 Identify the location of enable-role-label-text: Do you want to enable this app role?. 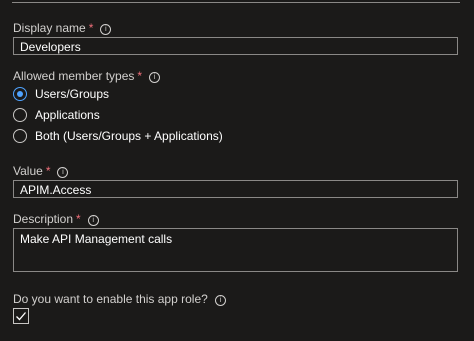
(110, 299).